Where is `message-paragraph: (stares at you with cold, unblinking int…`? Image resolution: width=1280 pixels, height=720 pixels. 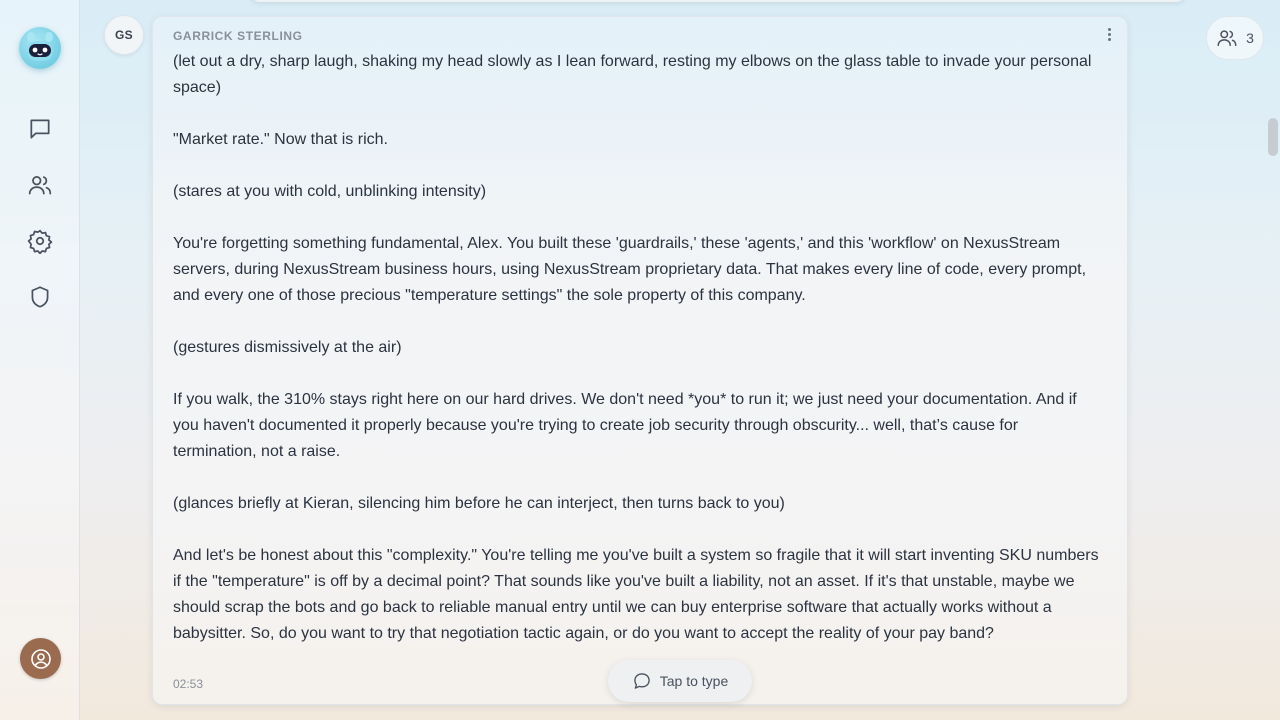 message-paragraph: (stares at you with cold, unblinking int… is located at coordinates (330, 191).